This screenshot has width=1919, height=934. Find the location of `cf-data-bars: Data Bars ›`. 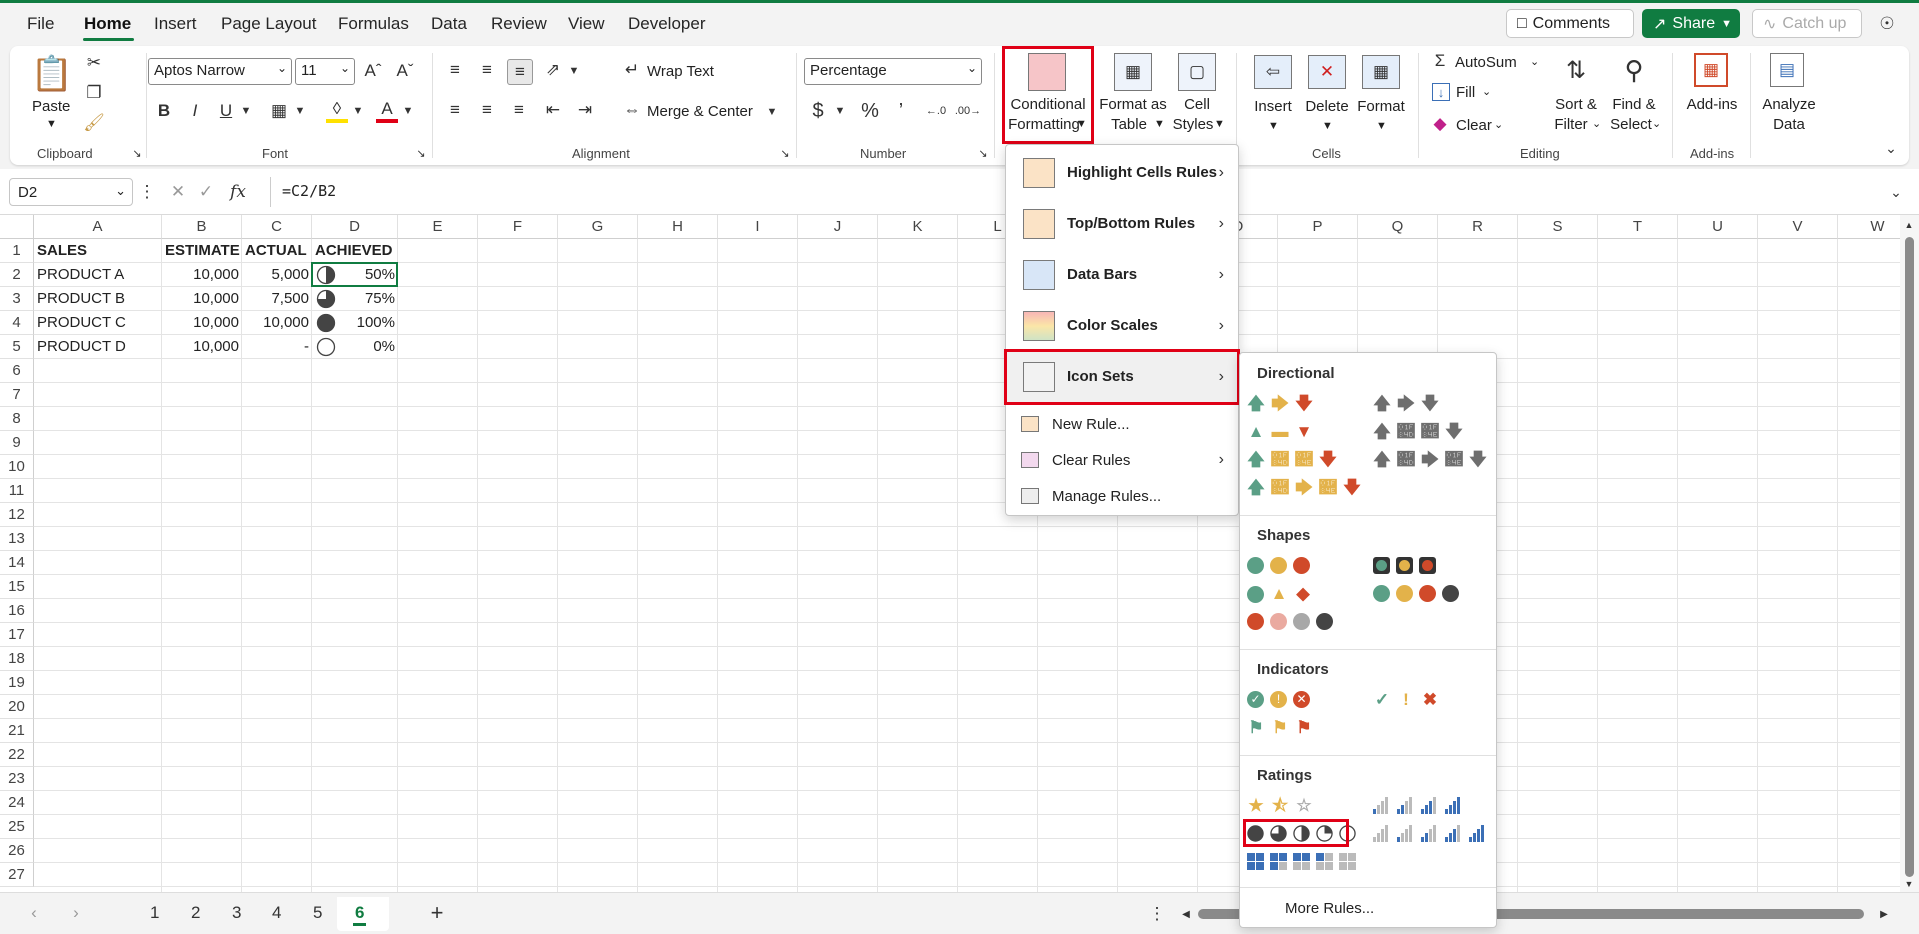

cf-data-bars: Data Bars › is located at coordinates (1122, 274).